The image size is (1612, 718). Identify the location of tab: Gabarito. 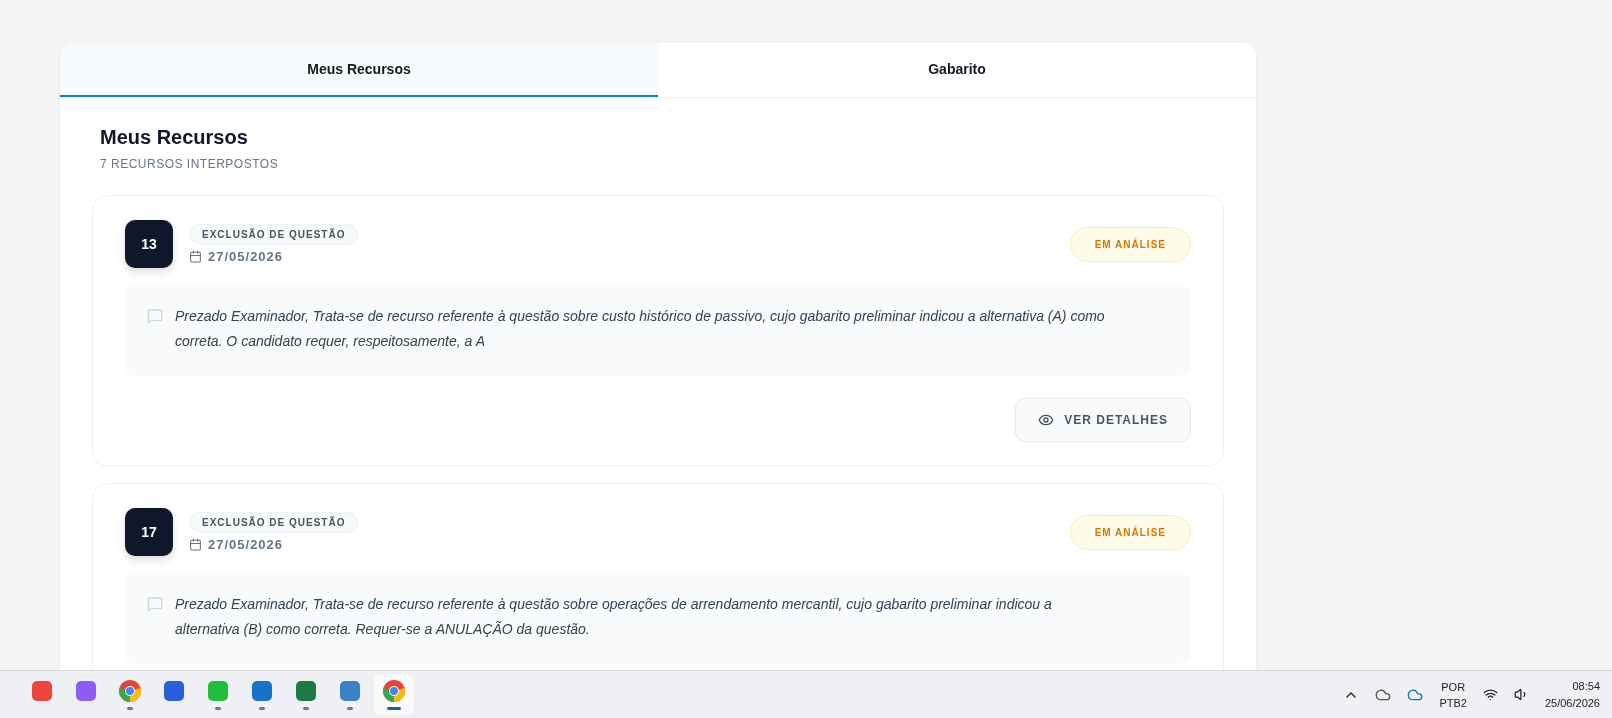
(957, 70).